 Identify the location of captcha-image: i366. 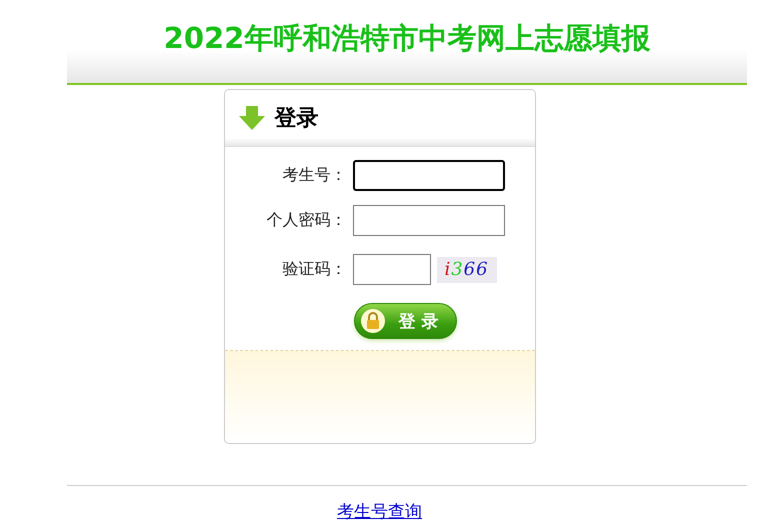
(466, 269).